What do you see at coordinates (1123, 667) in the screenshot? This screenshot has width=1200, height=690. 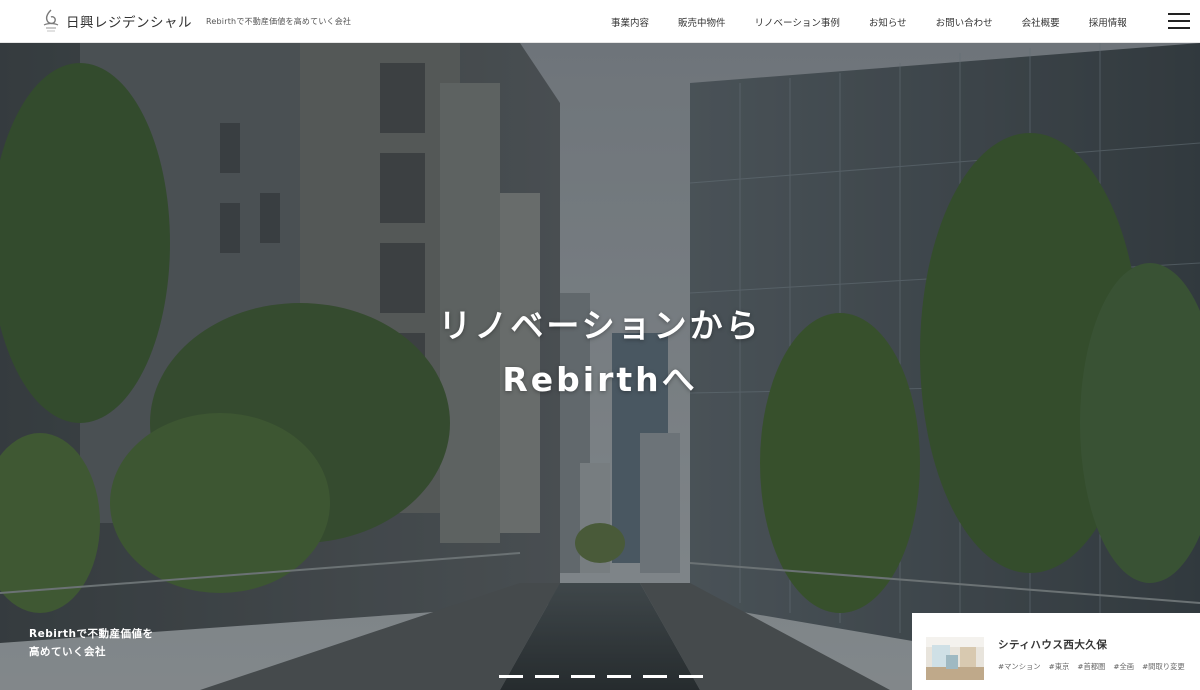 I see `property-tag: #全画` at bounding box center [1123, 667].